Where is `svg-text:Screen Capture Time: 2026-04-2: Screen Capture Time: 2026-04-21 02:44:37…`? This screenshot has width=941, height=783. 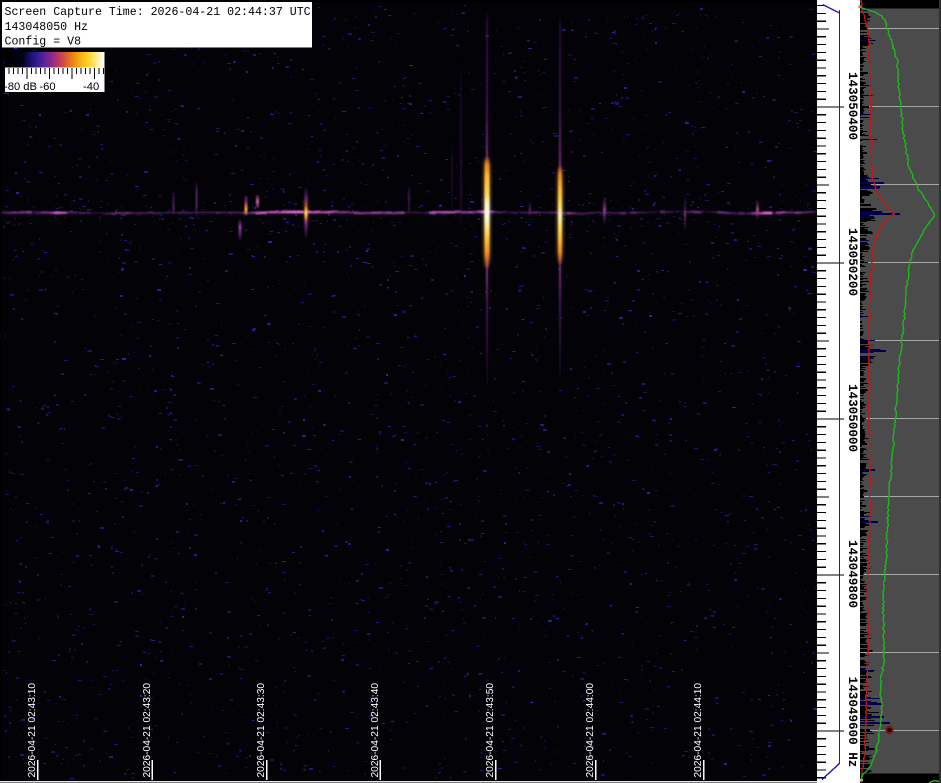 svg-text:Screen Capture Time: 2026-04-2: Screen Capture Time: 2026-04-21 02:44:37… is located at coordinates (158, 12).